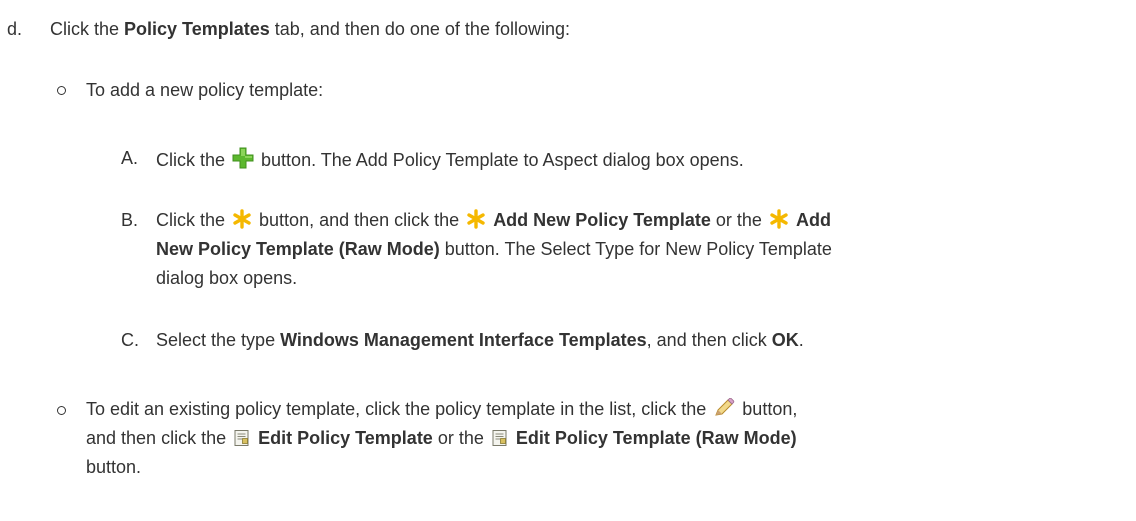 This screenshot has width=1136, height=521. I want to click on pencil-icon, so click(724, 410).